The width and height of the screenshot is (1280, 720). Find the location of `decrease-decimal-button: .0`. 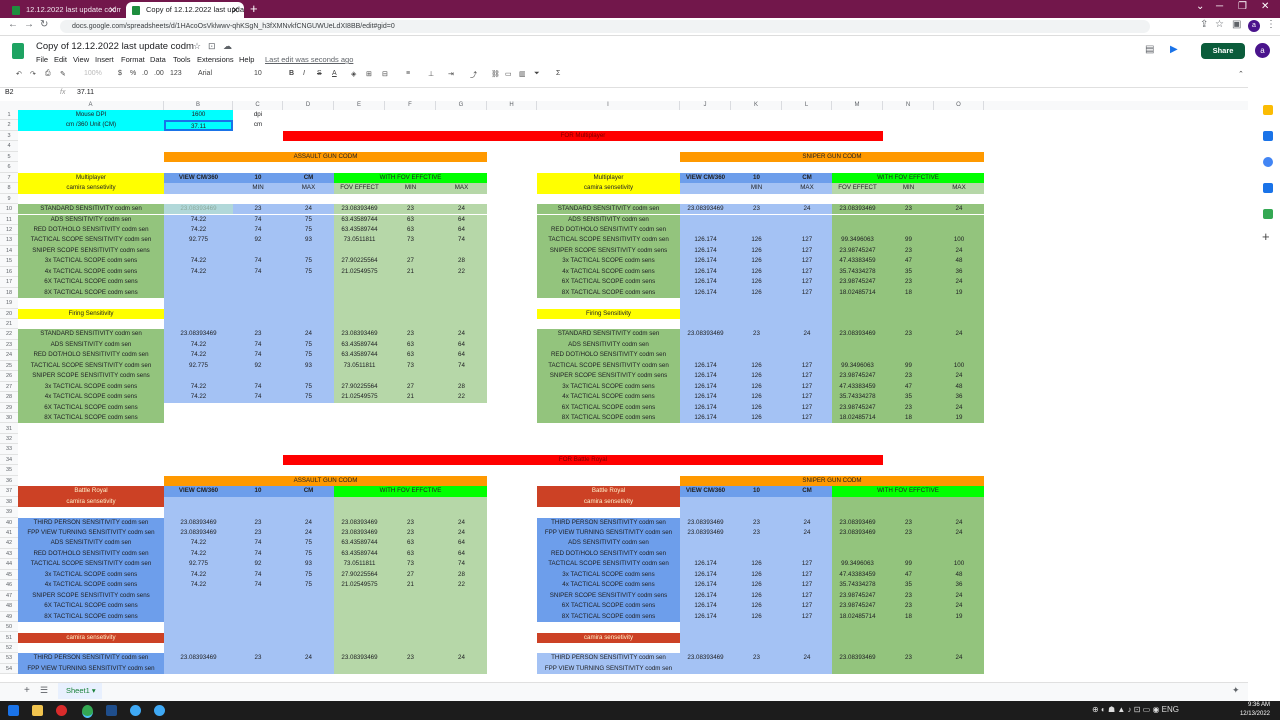

decrease-decimal-button: .0 is located at coordinates (145, 73).